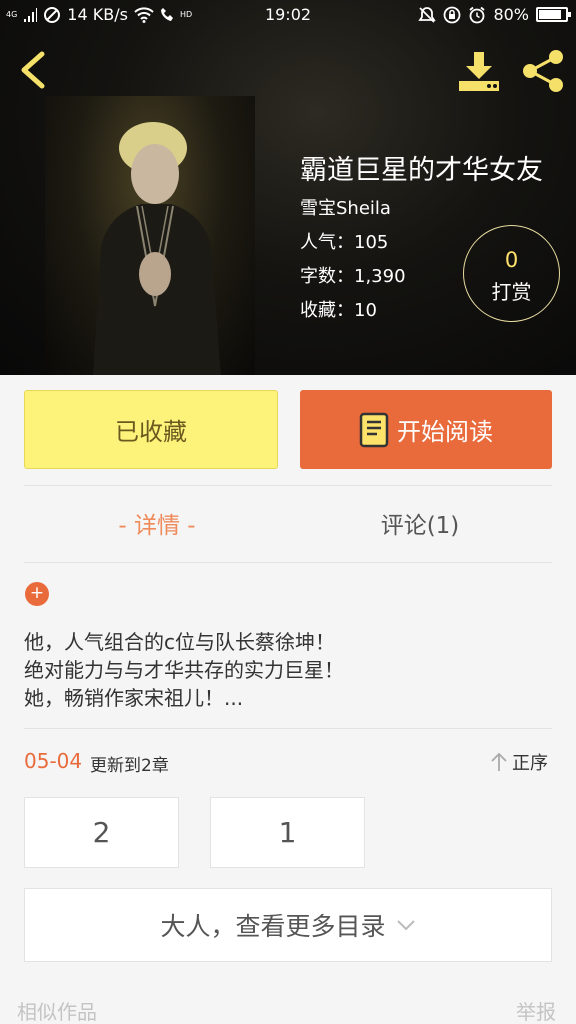 The image size is (576, 1024). I want to click on download-button, so click(479, 71).